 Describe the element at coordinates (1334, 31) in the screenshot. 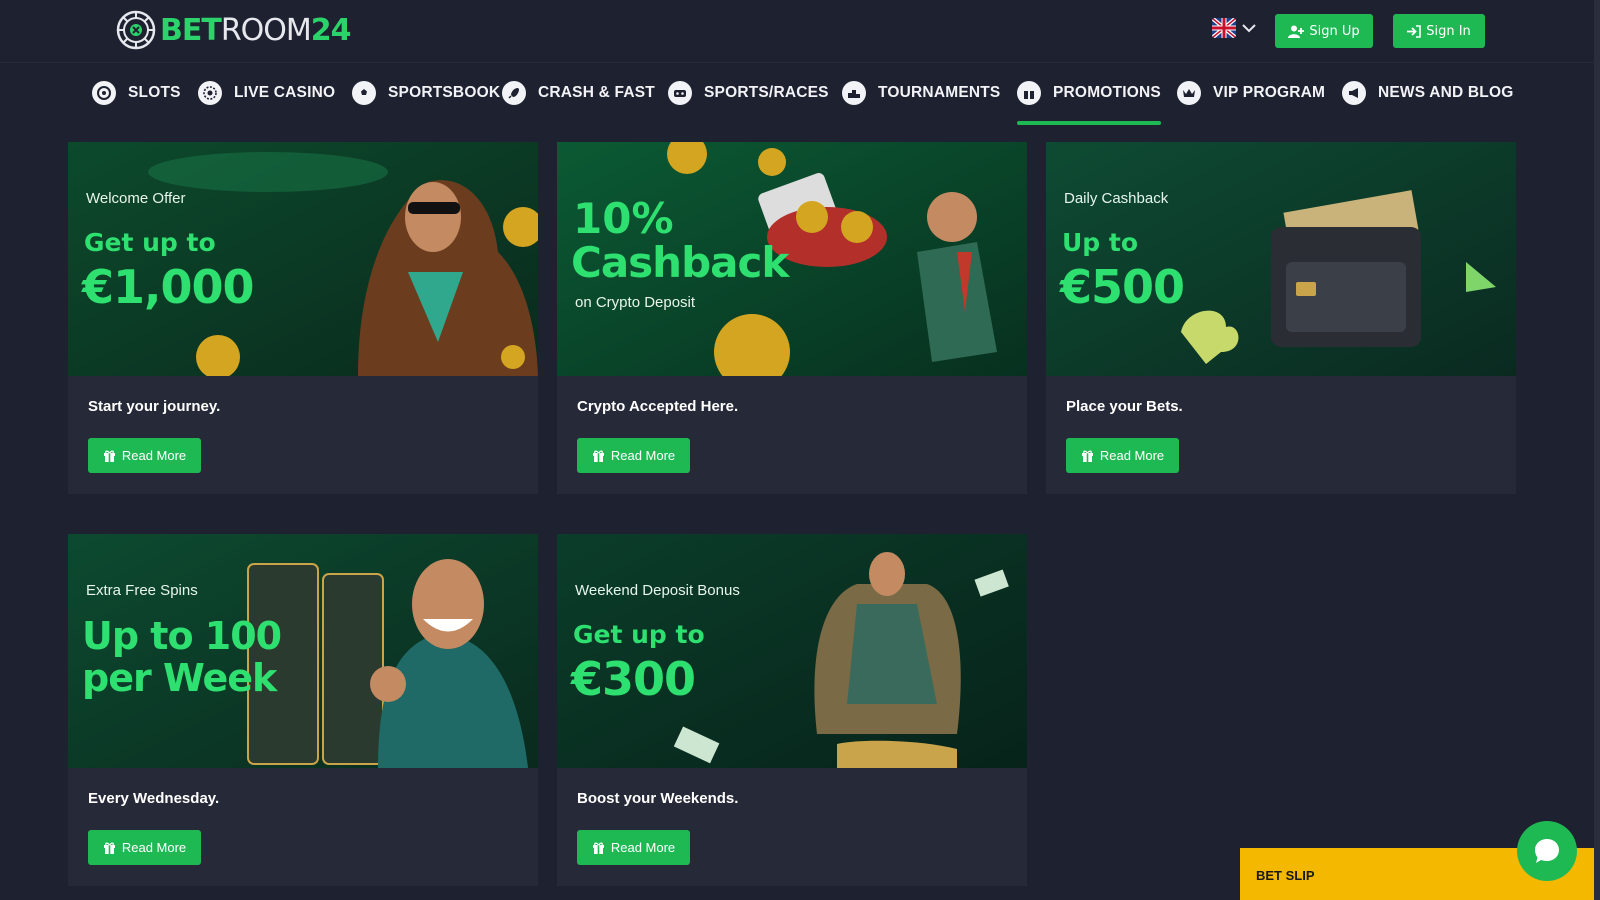

I see `sign-up-label: Sign Up` at that location.